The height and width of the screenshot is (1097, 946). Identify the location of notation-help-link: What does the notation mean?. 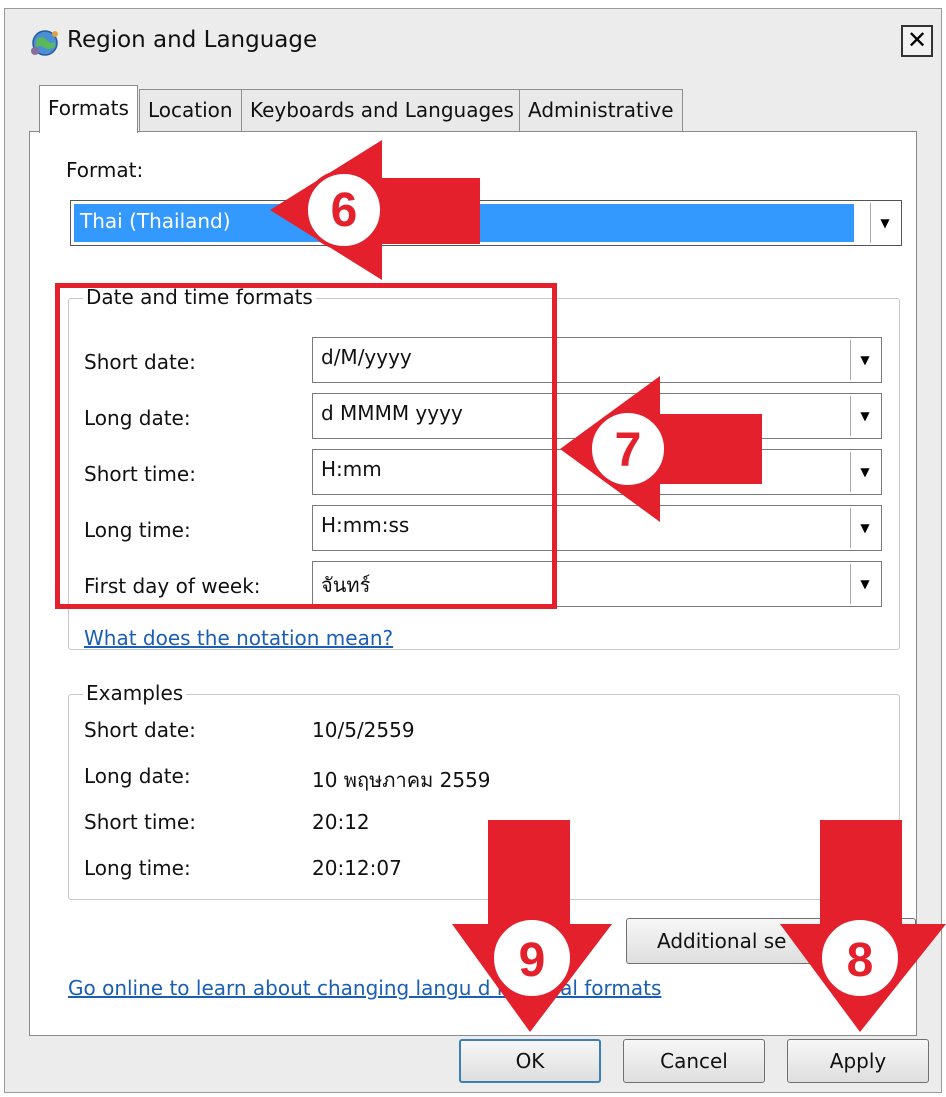
(238, 638).